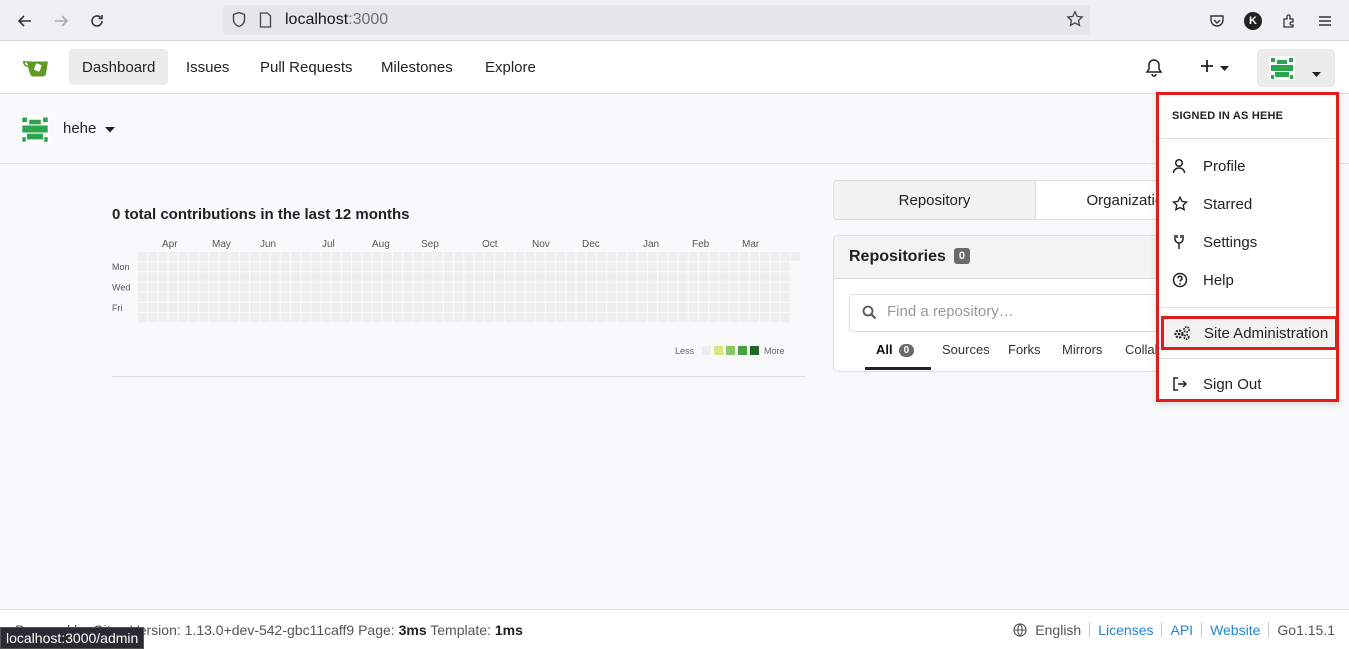  Describe the element at coordinates (1235, 630) in the screenshot. I see `website-link: Website` at that location.